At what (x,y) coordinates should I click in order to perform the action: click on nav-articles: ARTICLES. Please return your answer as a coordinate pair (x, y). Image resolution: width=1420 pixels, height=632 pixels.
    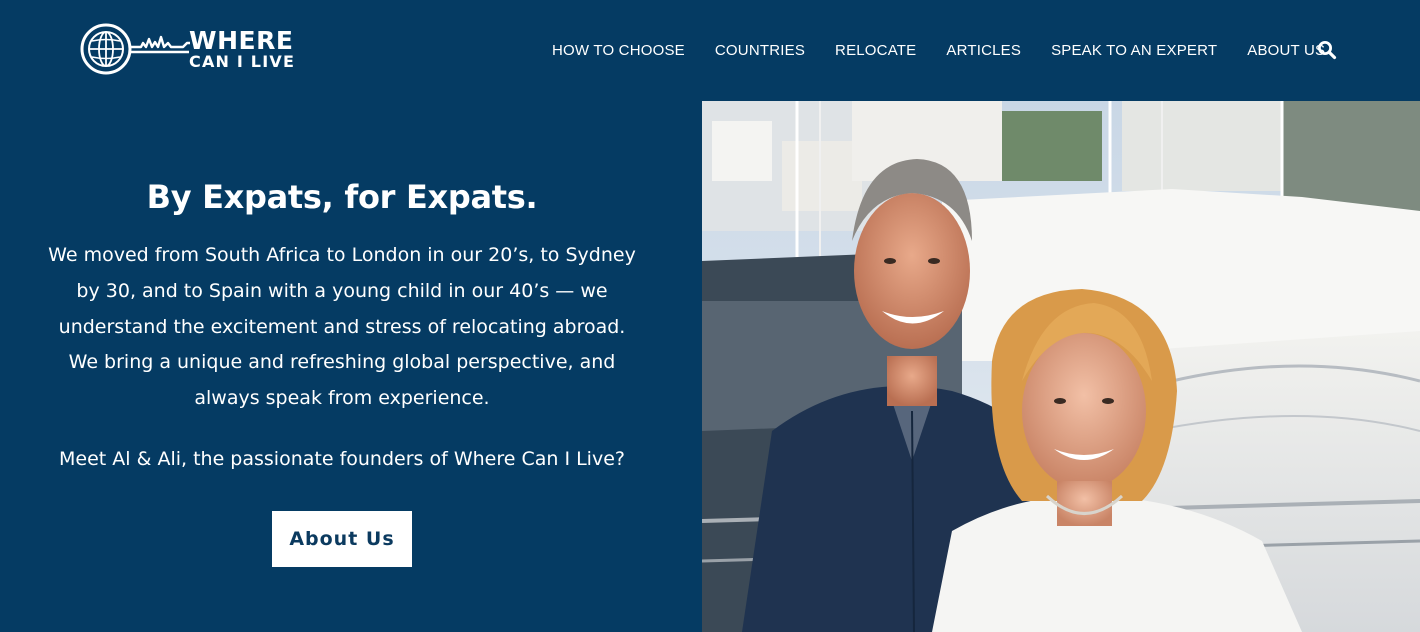
    Looking at the image, I should click on (983, 50).